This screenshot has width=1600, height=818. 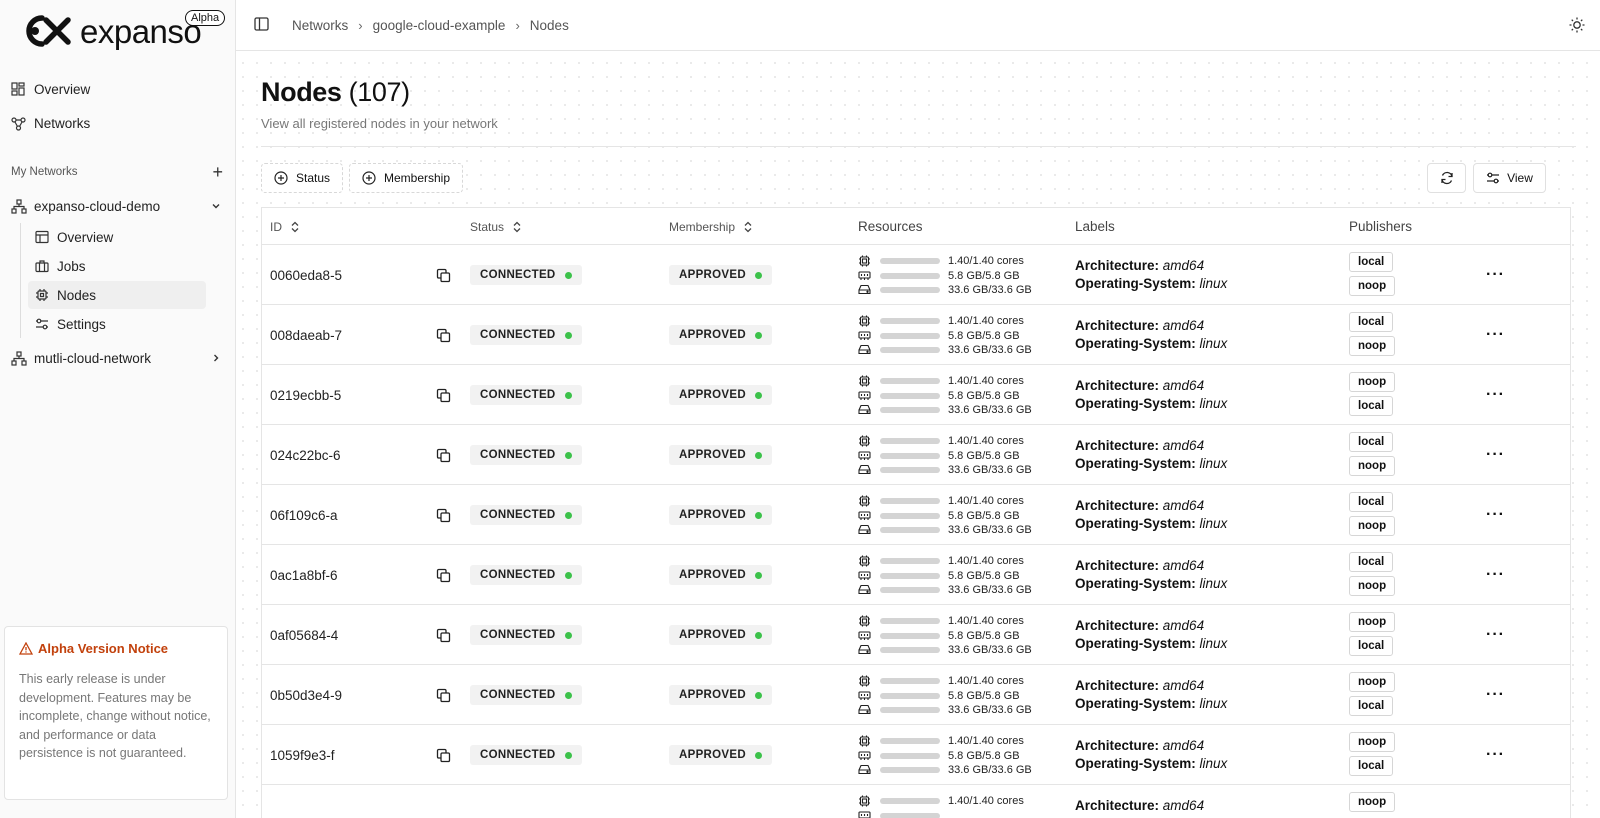 What do you see at coordinates (320, 25) in the screenshot?
I see `breadcrumb-networks: Networks` at bounding box center [320, 25].